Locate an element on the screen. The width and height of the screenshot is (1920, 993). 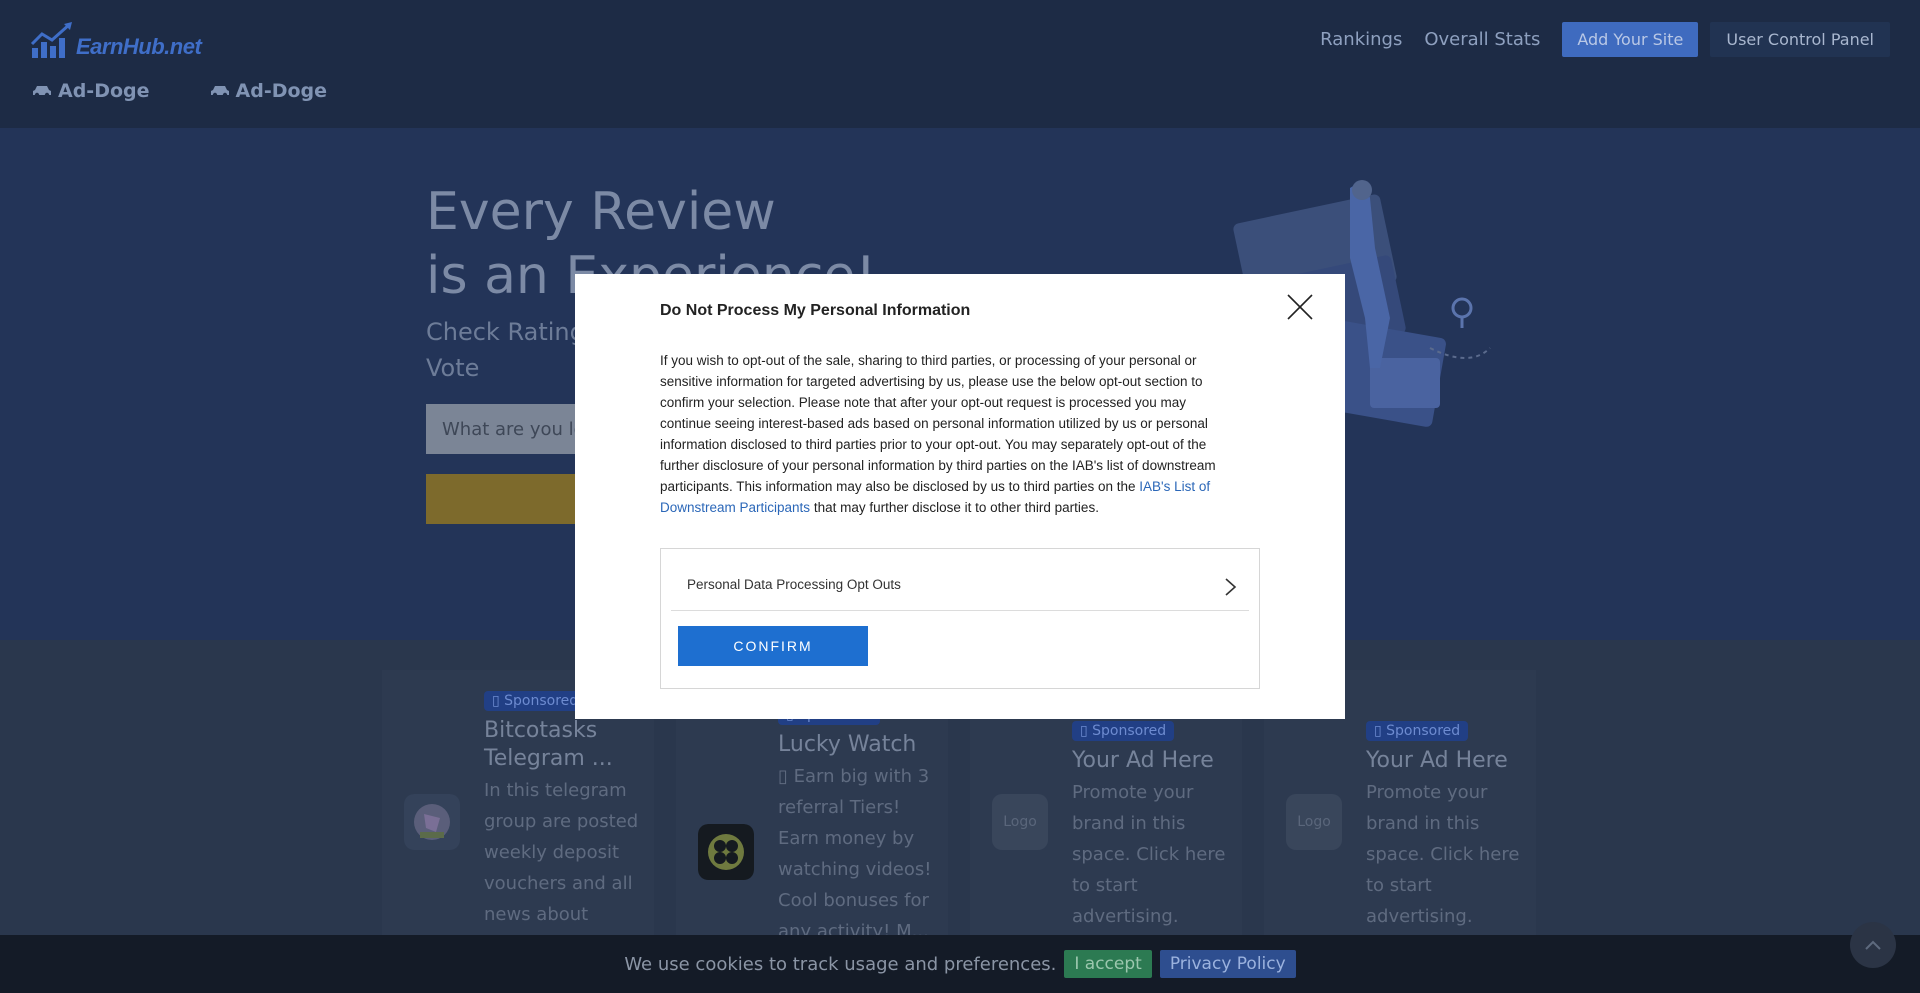
opt-out-row: Personal Data Processing Opt Outs is located at coordinates (960, 587).